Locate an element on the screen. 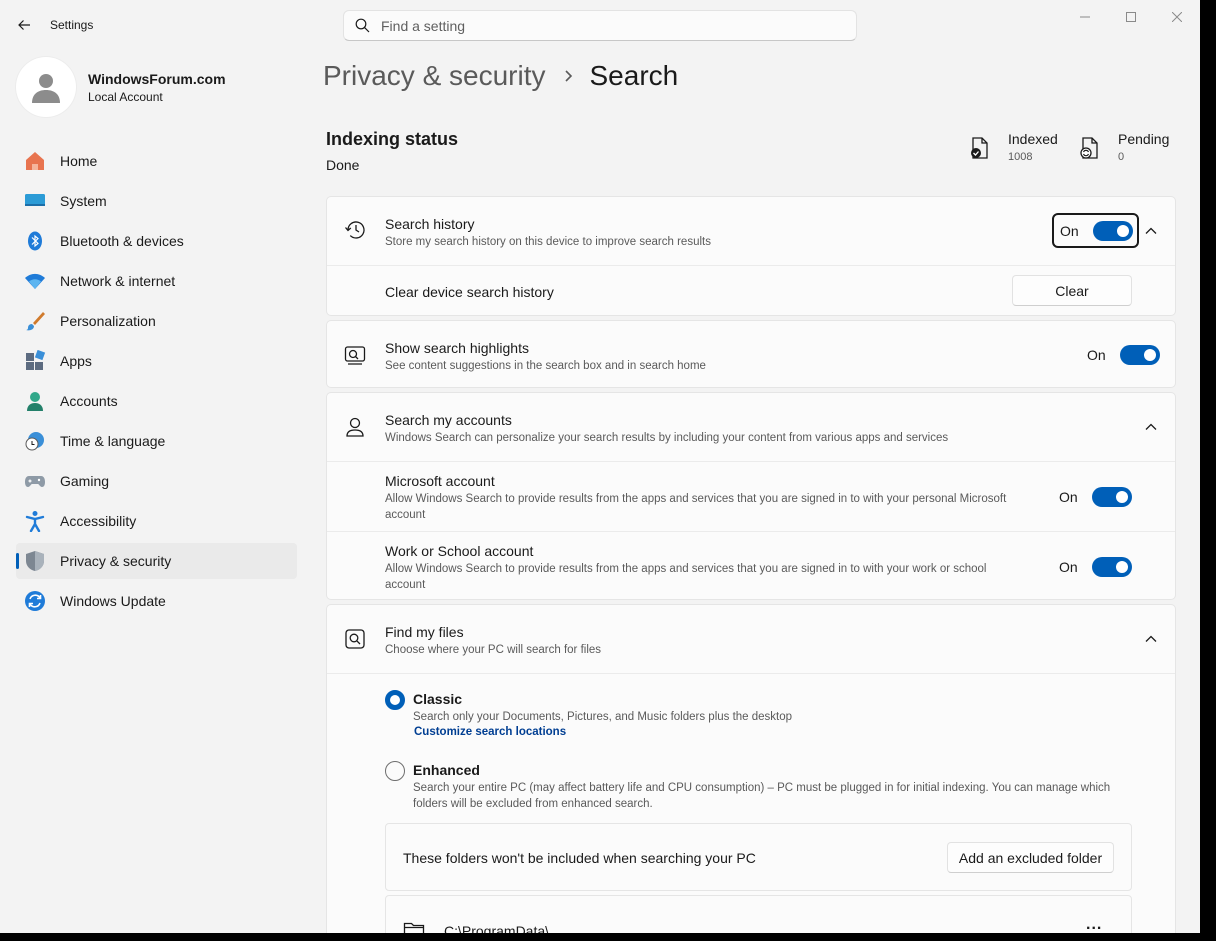 This screenshot has height=941, width=1216. user-avatar-icon is located at coordinates (46, 88).